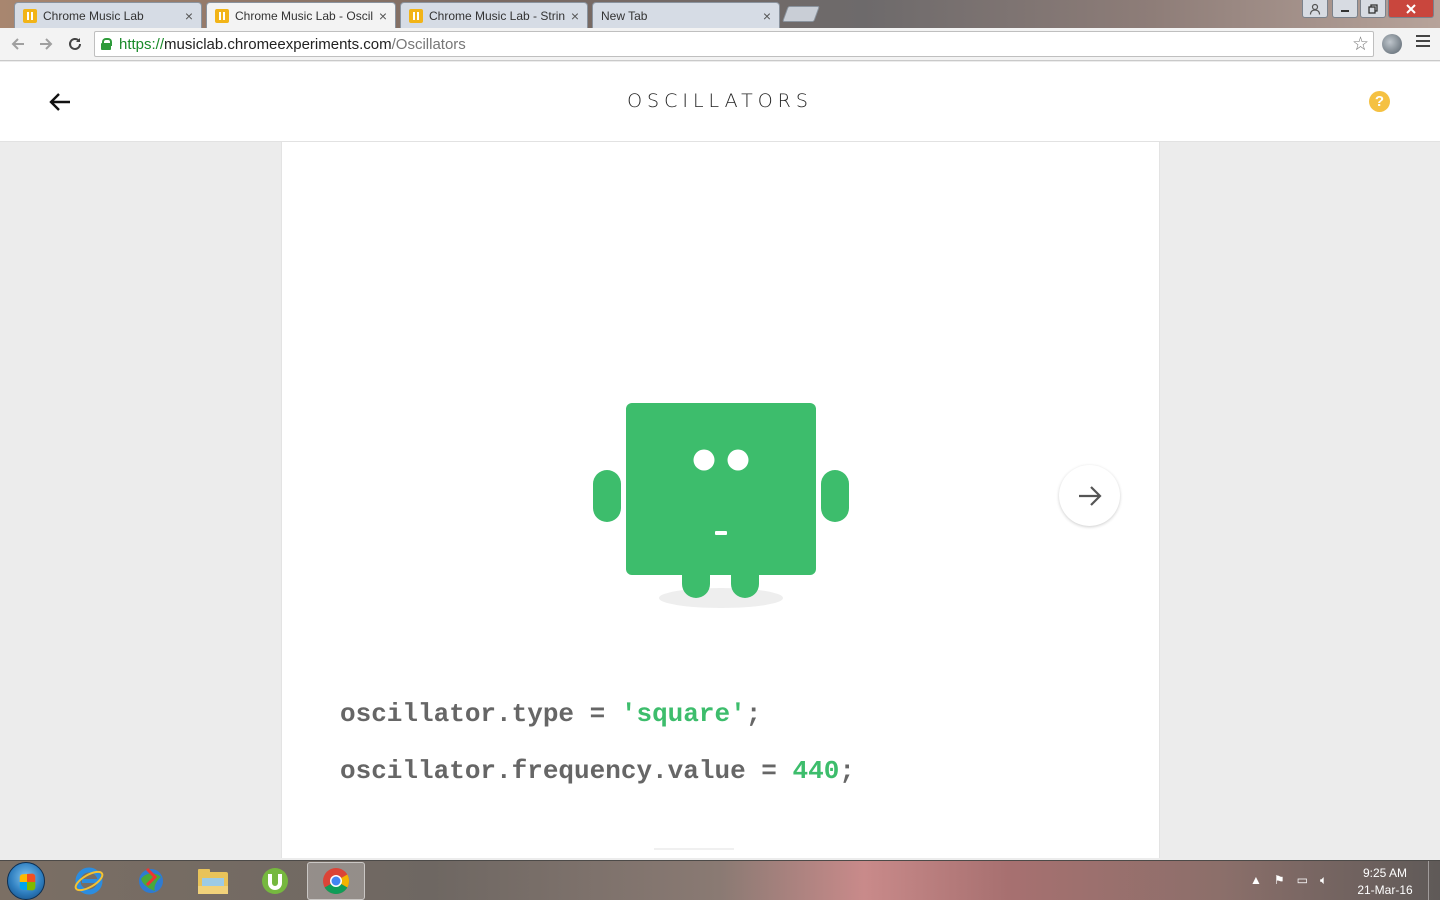 The width and height of the screenshot is (1440, 900). What do you see at coordinates (497, 15) in the screenshot?
I see `tab-title: Chrome Music Lab - Strin` at bounding box center [497, 15].